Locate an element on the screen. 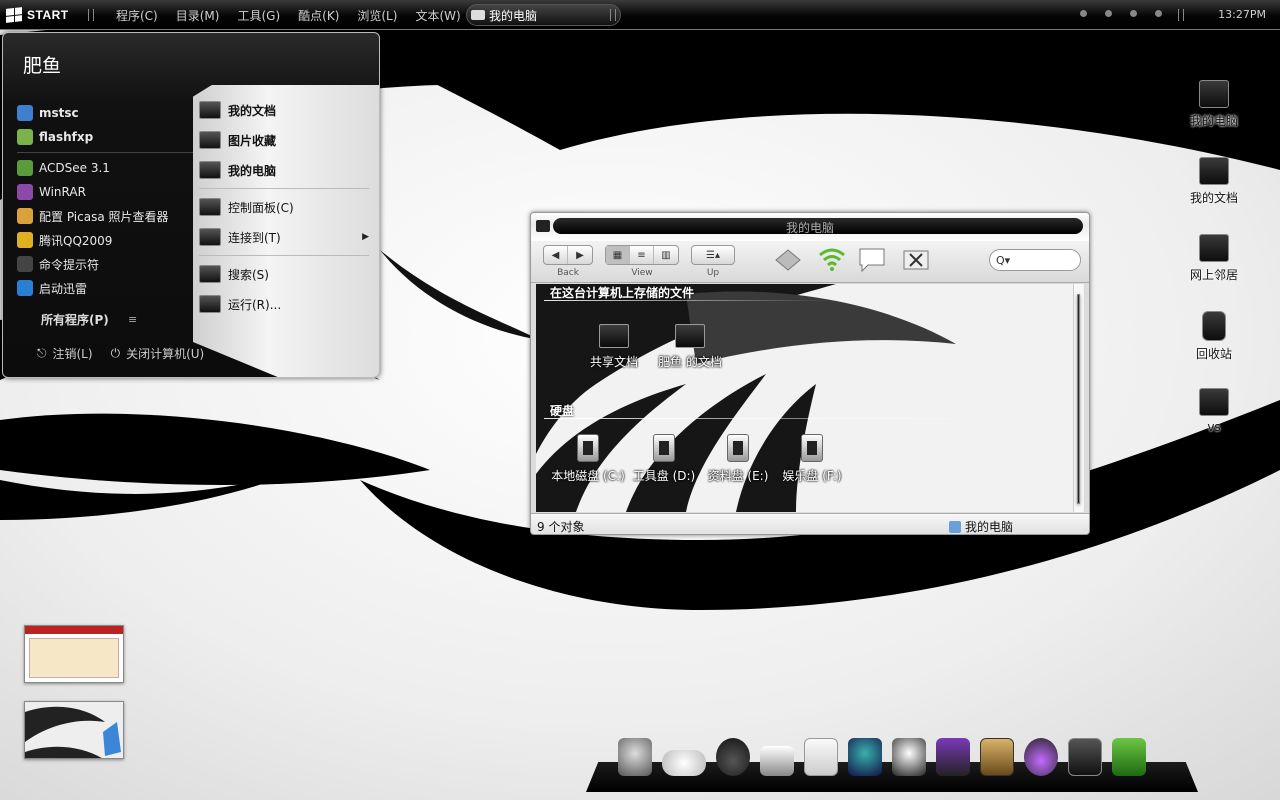 The height and width of the screenshot is (800, 1280). tag-tool-button is located at coordinates (788, 260).